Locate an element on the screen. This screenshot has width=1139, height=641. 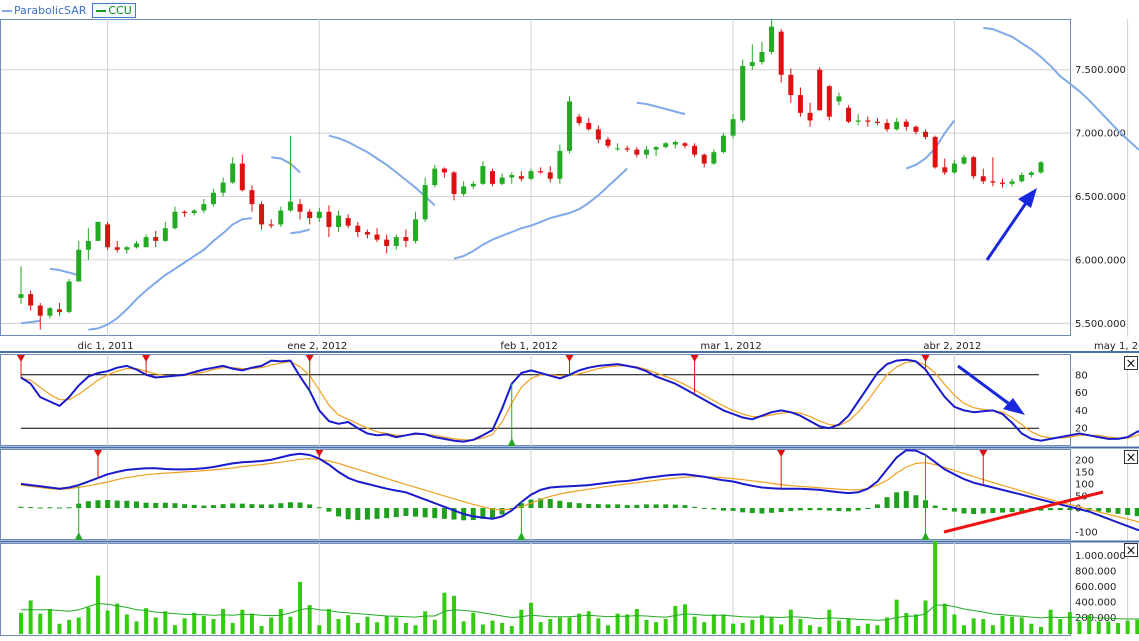
legend-label-ccu: CCU is located at coordinates (120, 10).